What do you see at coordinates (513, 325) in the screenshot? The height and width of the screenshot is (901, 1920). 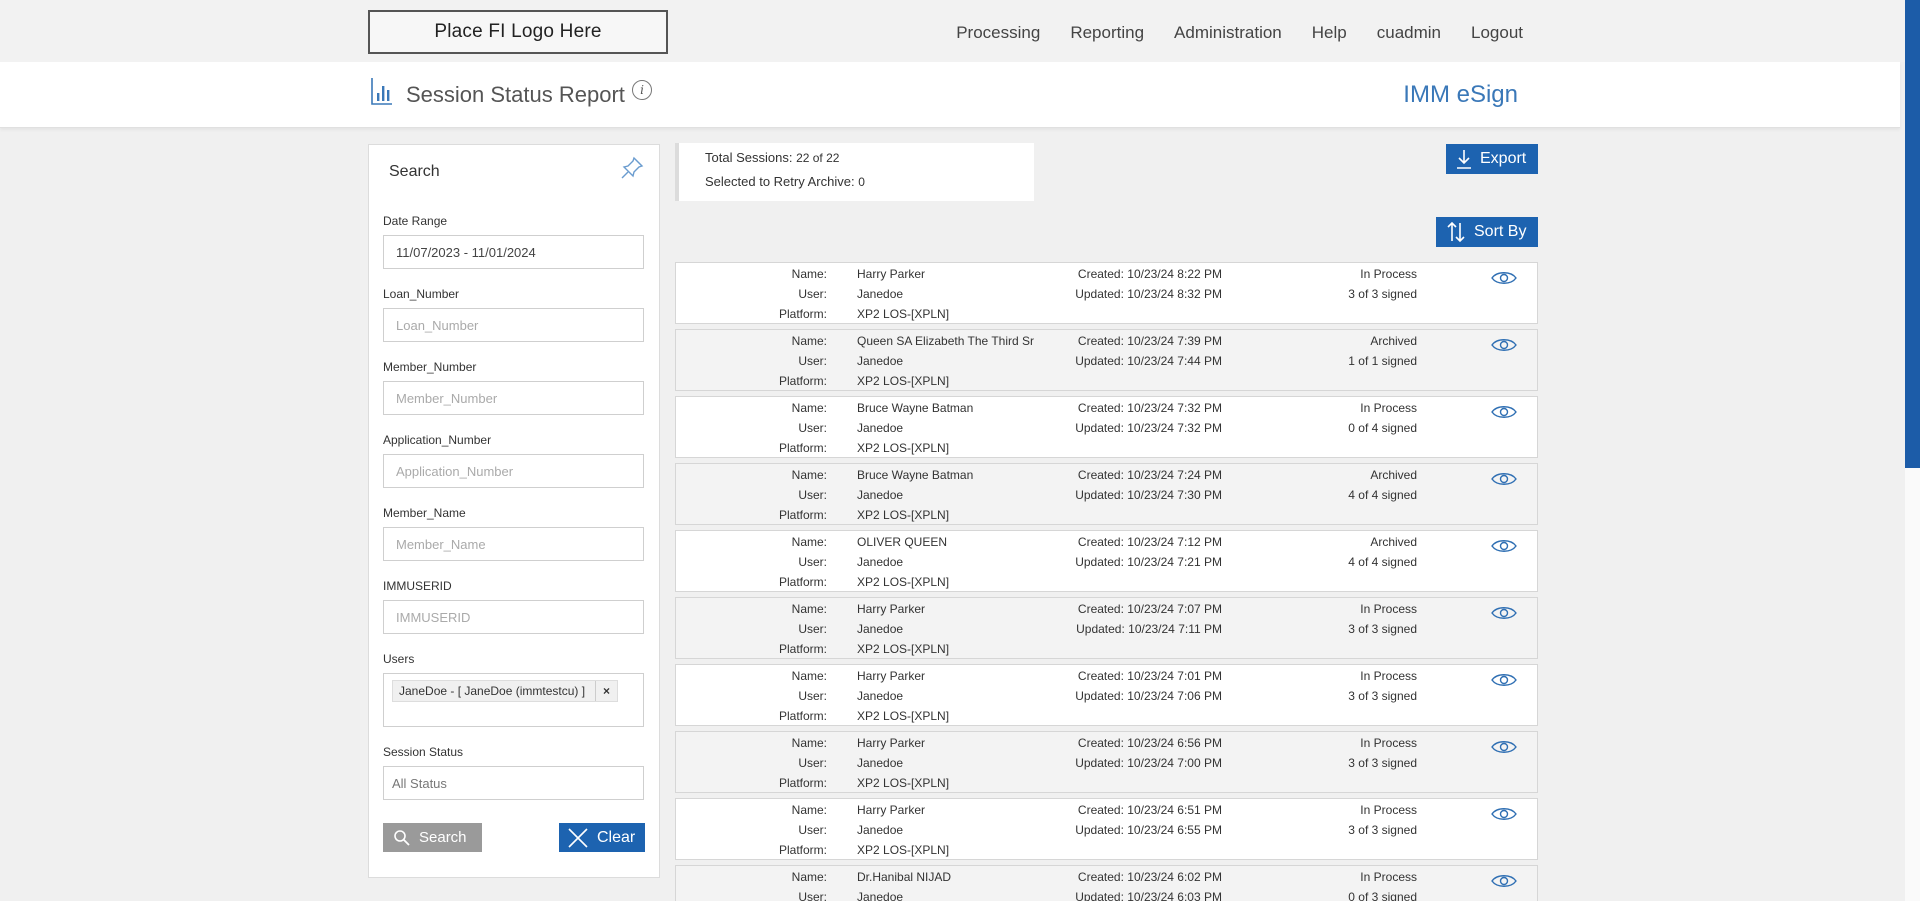 I see `loan-number-input` at bounding box center [513, 325].